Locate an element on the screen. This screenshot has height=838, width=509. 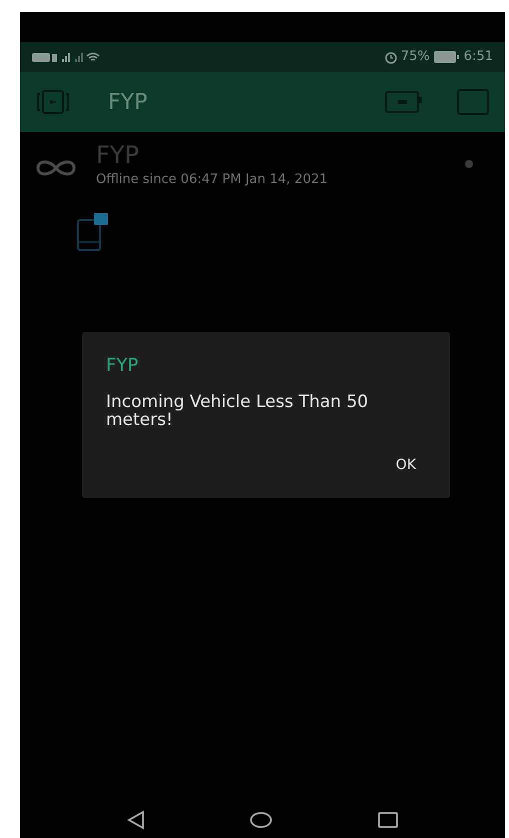
back-icon is located at coordinates (135, 820).